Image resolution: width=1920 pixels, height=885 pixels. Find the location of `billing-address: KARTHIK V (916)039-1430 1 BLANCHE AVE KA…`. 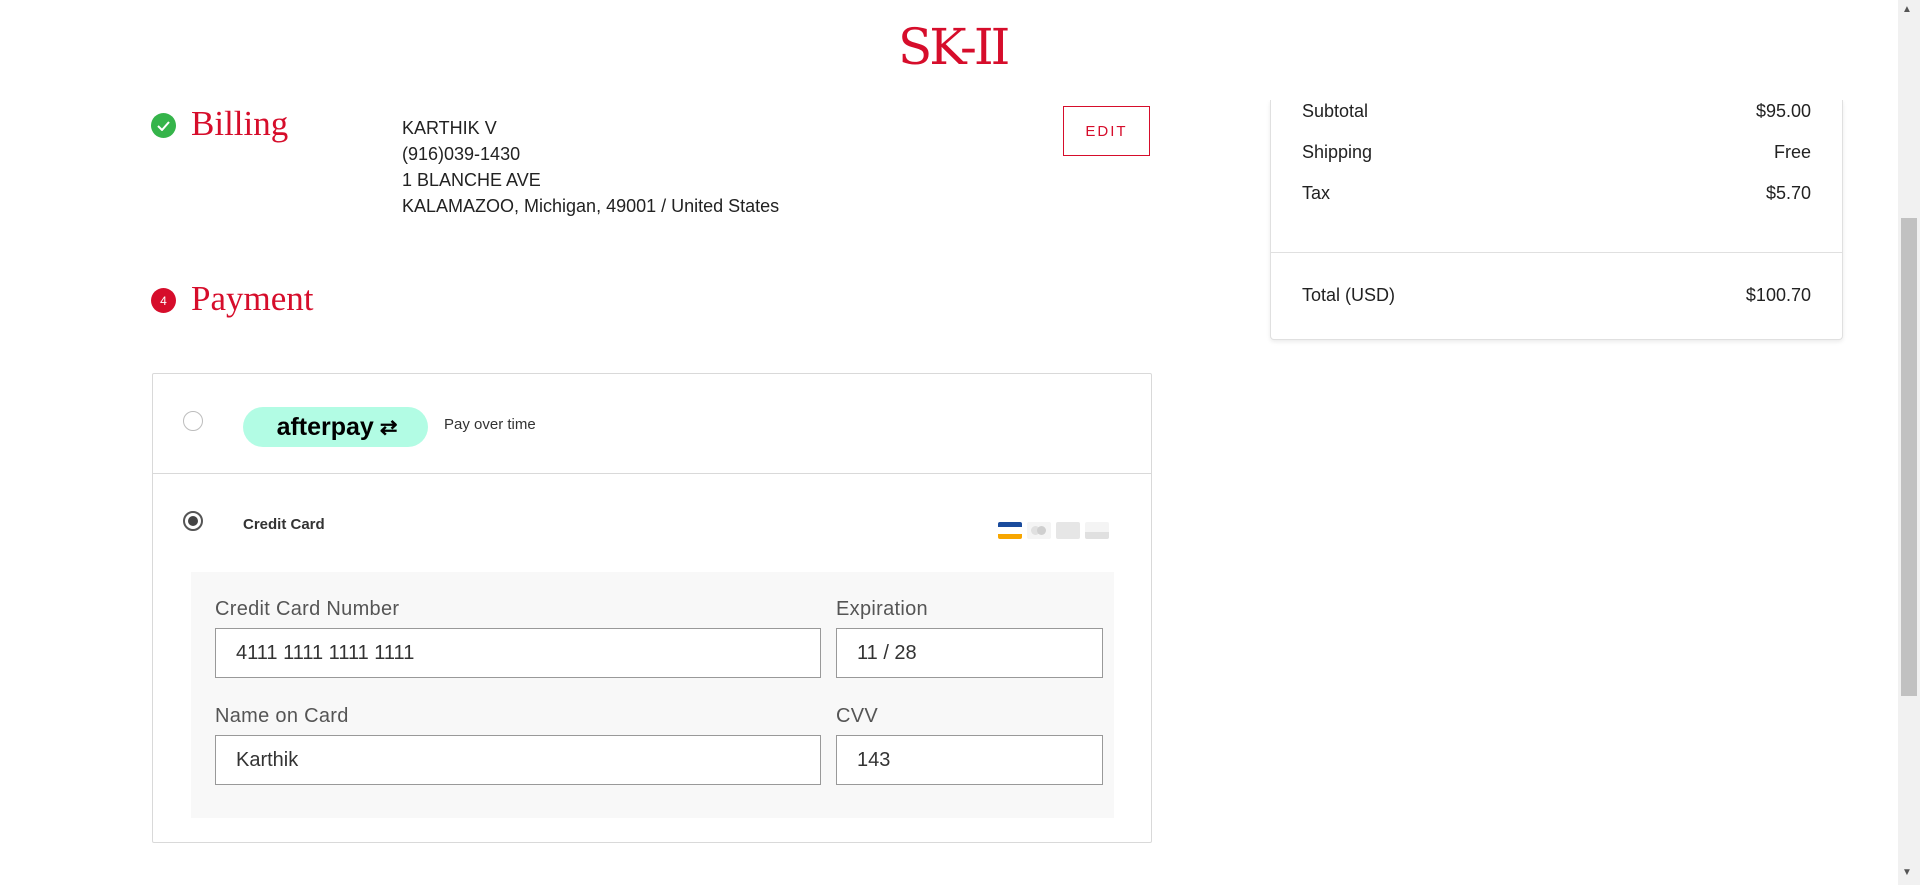

billing-address: KARTHIK V (916)039-1430 1 BLANCHE AVE KA… is located at coordinates (590, 167).